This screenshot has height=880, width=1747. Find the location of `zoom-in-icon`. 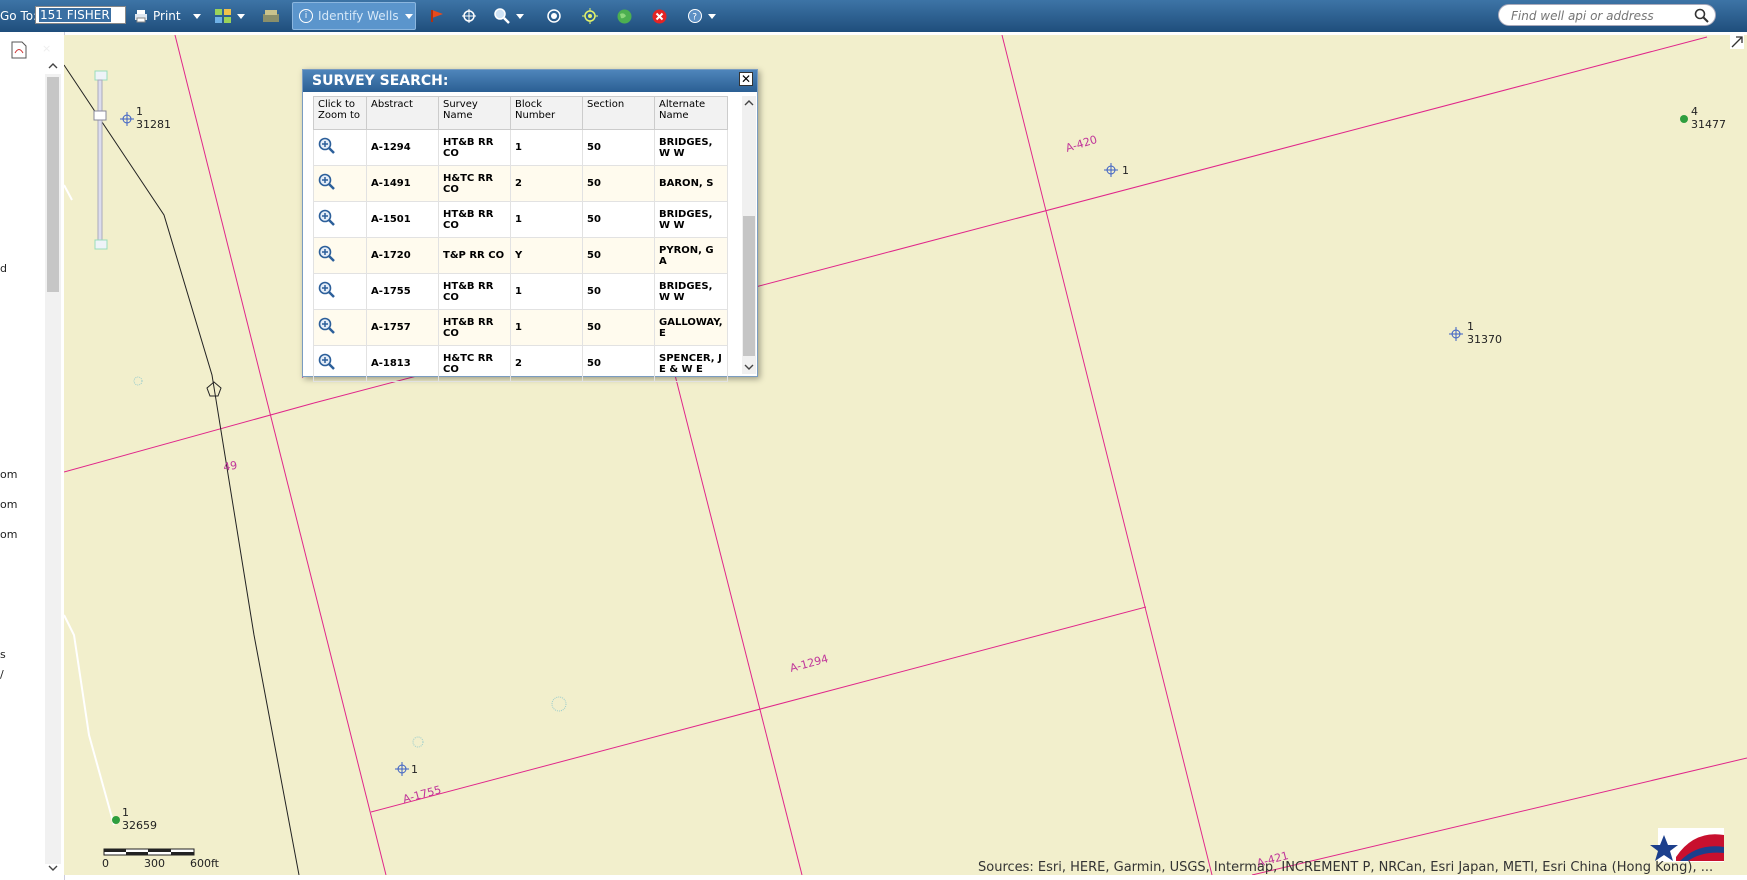

zoom-in-icon is located at coordinates (101, 75).